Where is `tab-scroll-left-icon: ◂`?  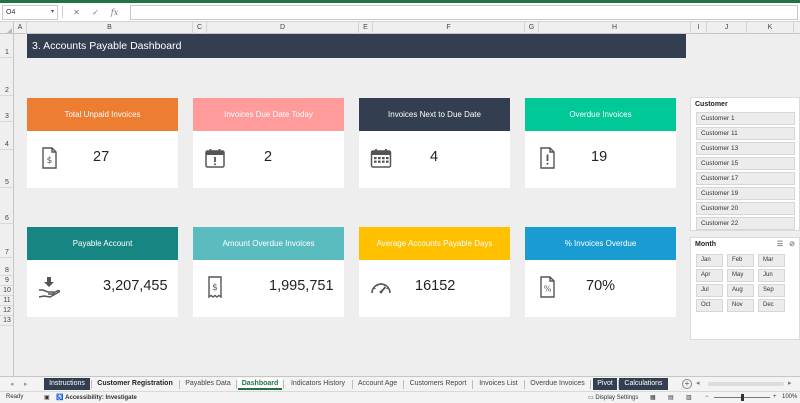 tab-scroll-left-icon: ◂ is located at coordinates (12, 384).